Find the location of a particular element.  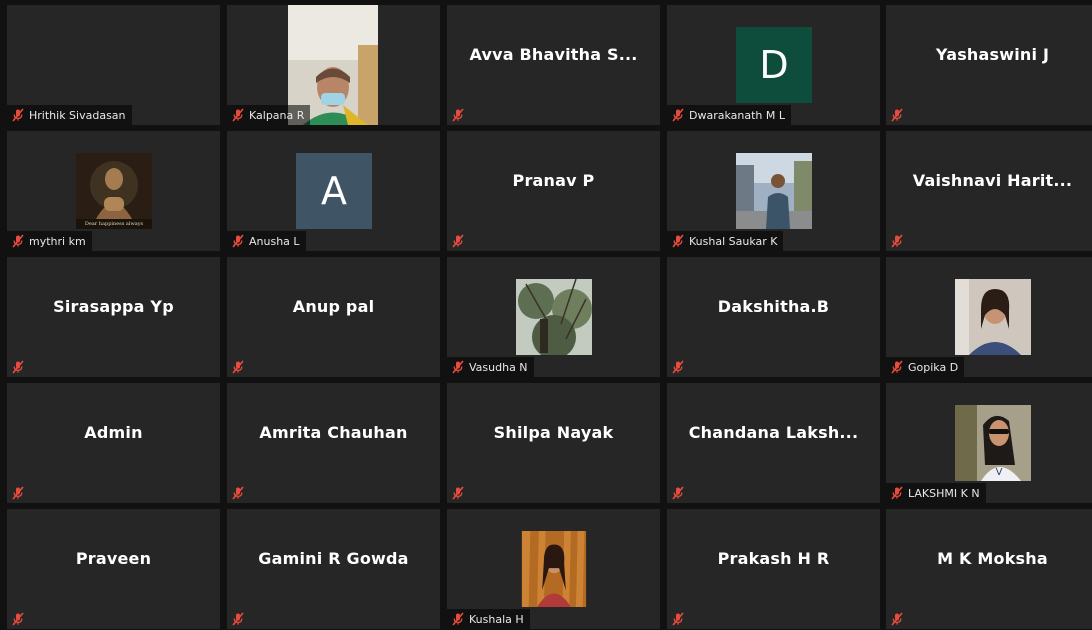

participant-tile: Dakshitha.B is located at coordinates (773, 317).